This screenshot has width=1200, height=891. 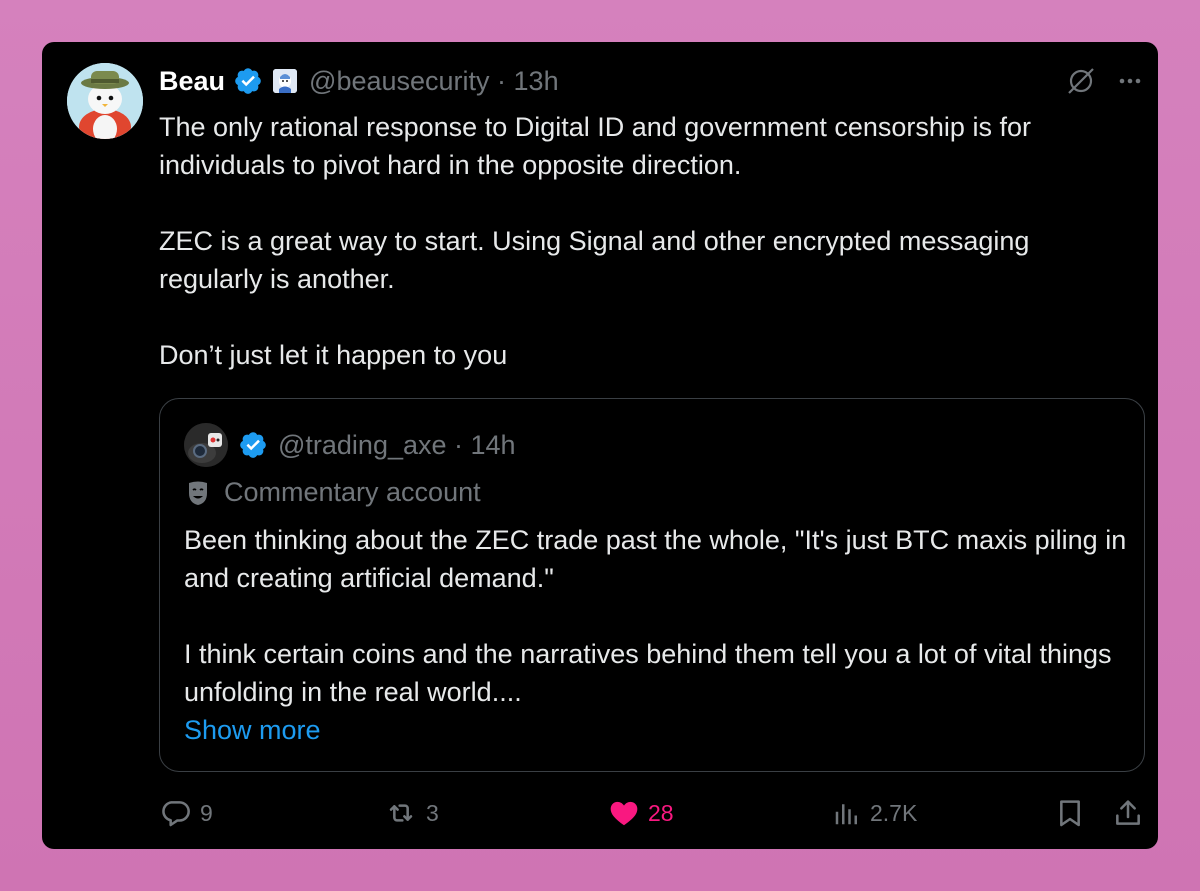 I want to click on affiliate-badge-icon, so click(x=285, y=81).